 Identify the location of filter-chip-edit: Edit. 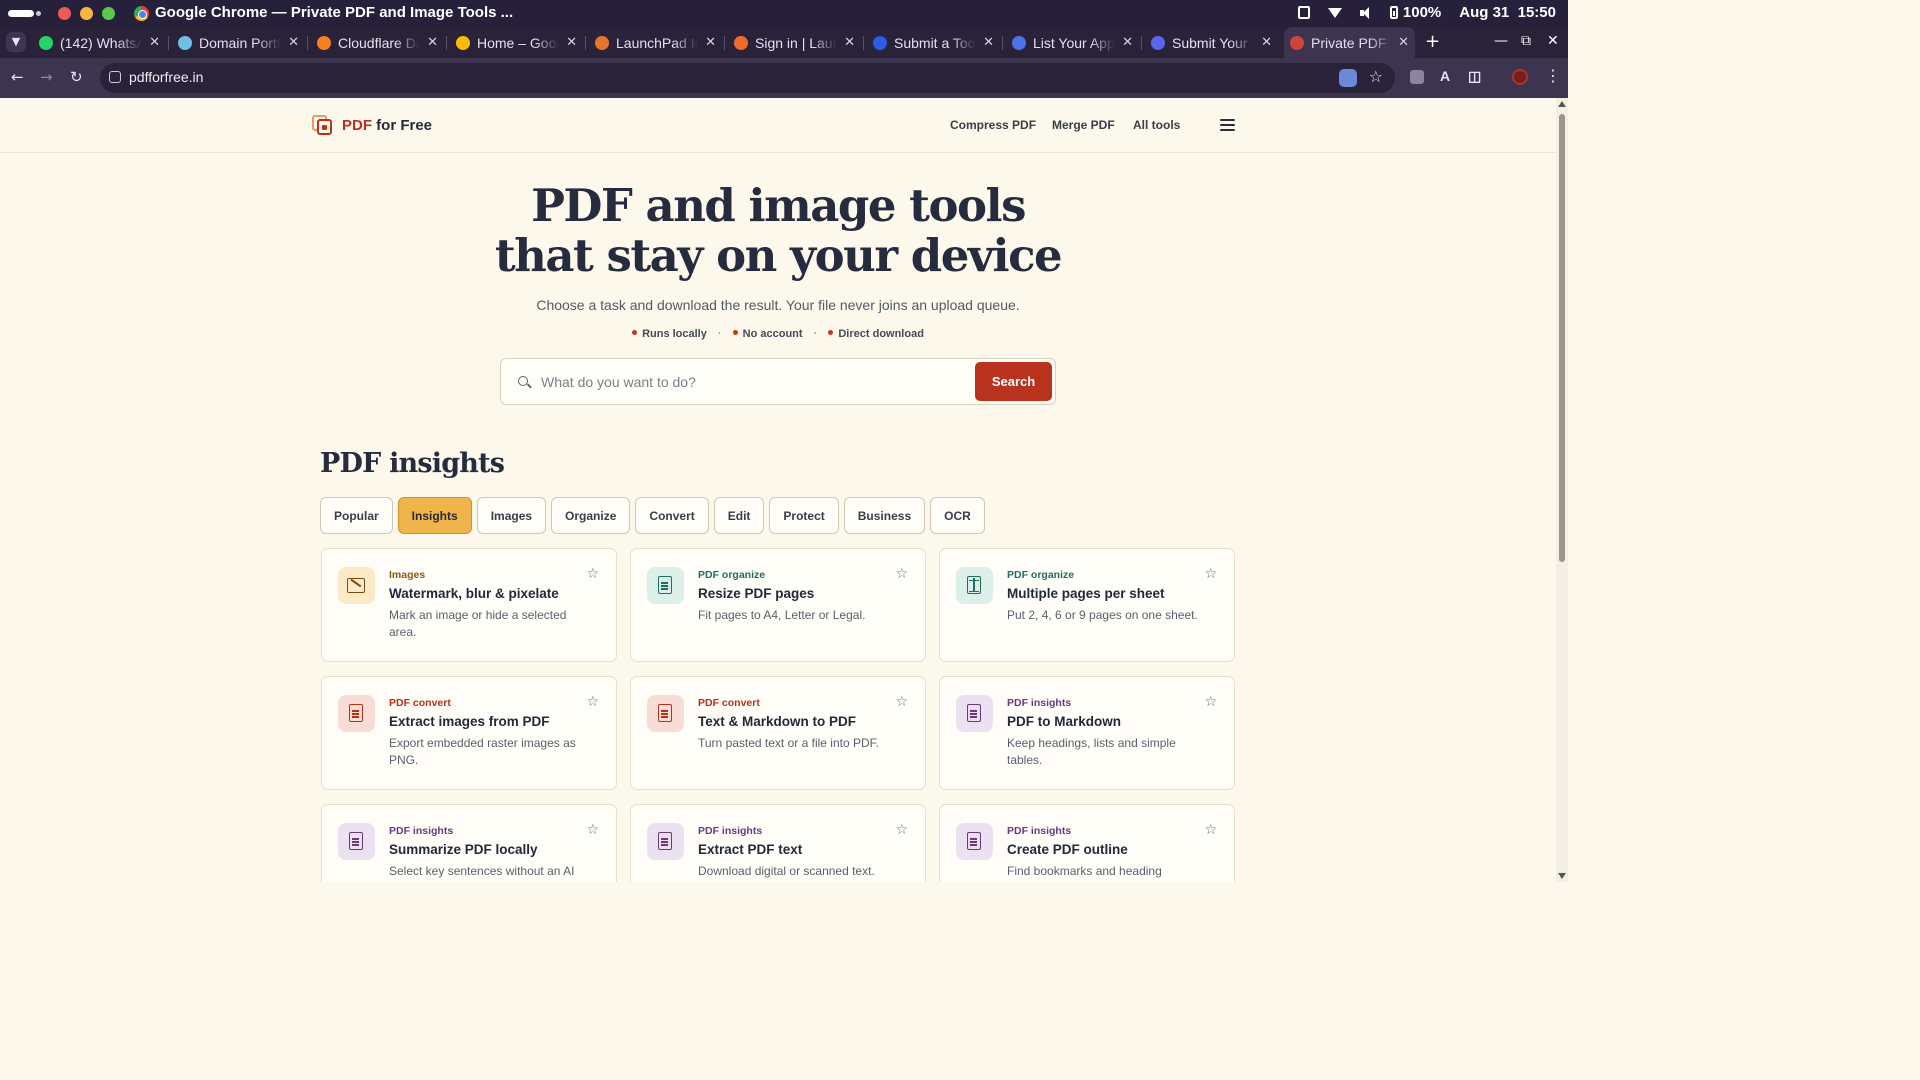
(739, 515).